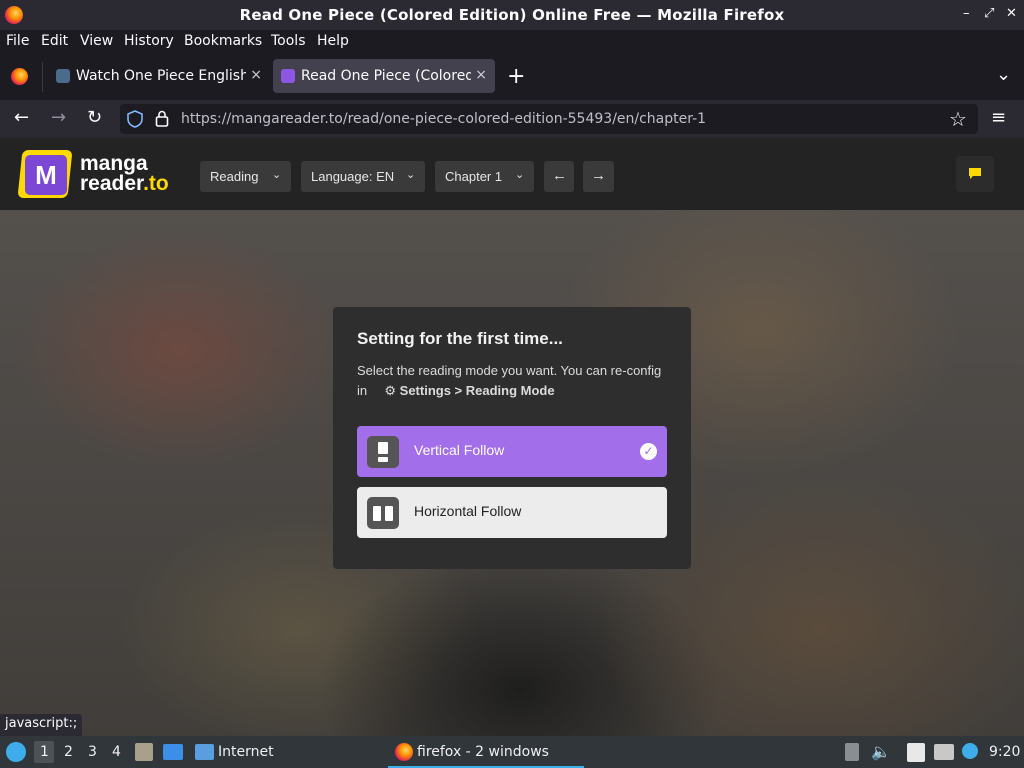 This screenshot has width=1024, height=768. I want to click on chat-bubble-icon, so click(975, 173).